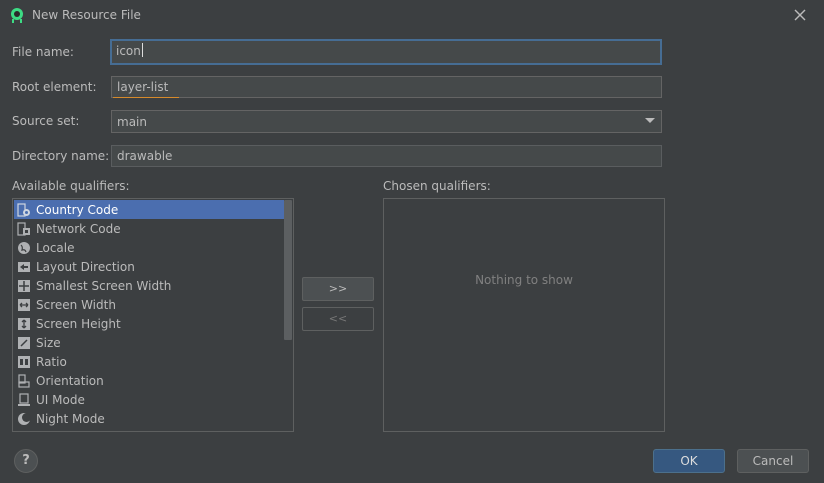 The image size is (824, 483). Describe the element at coordinates (338, 289) in the screenshot. I see `add-qualifier-button: >>` at that location.